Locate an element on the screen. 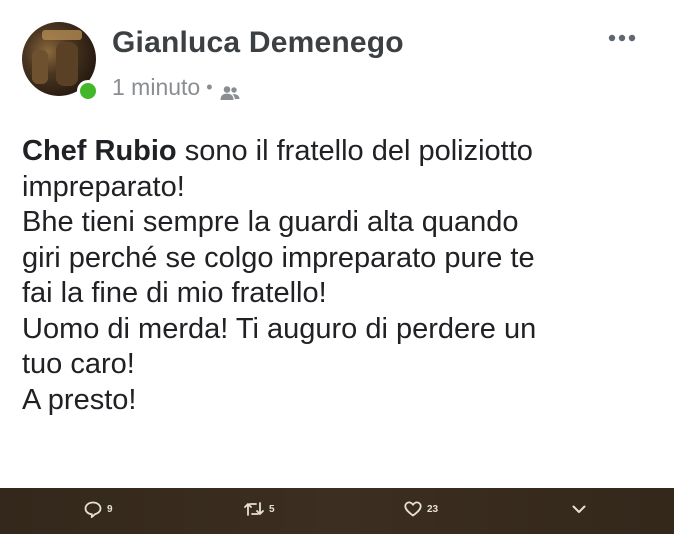 The width and height of the screenshot is (674, 534). retweet-count: 5 is located at coordinates (272, 509).